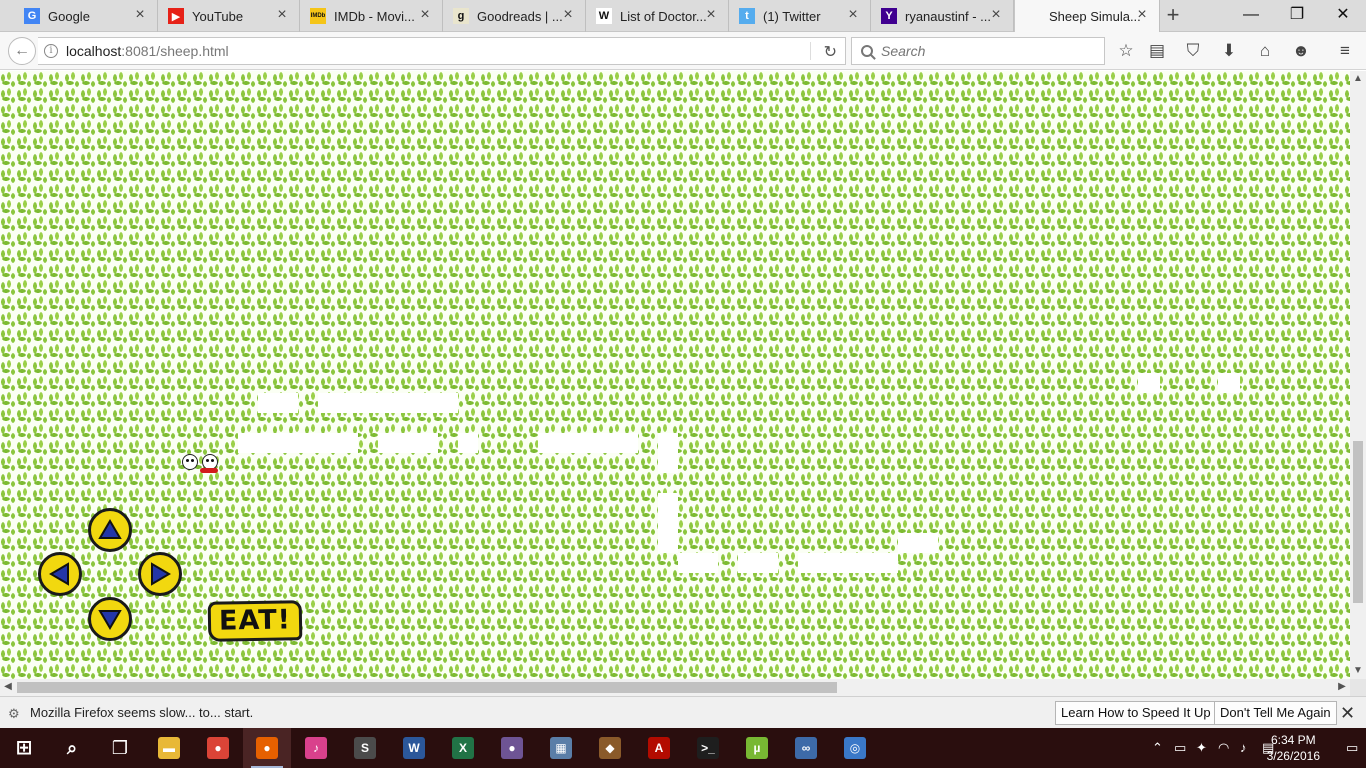 The image size is (1366, 768). What do you see at coordinates (1293, 748) in the screenshot?
I see `clock: 6:34 PM 3/26/2016` at bounding box center [1293, 748].